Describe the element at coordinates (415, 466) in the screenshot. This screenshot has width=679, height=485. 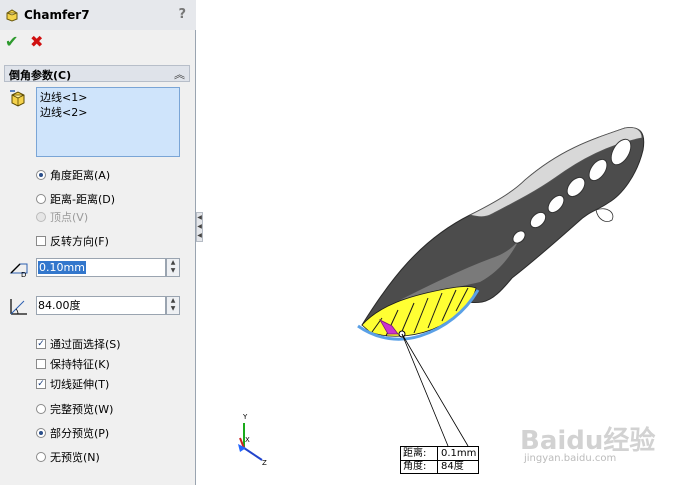
I see `callout-angle-label: 角度:` at that location.